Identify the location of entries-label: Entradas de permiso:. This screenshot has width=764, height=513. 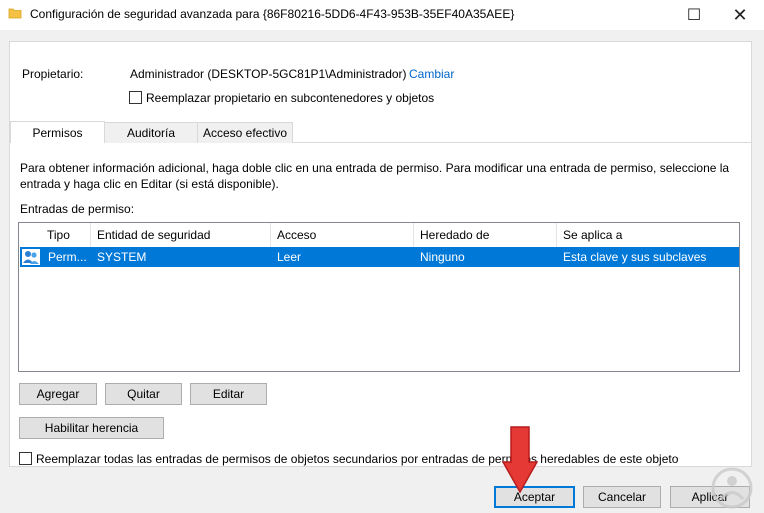
(77, 209).